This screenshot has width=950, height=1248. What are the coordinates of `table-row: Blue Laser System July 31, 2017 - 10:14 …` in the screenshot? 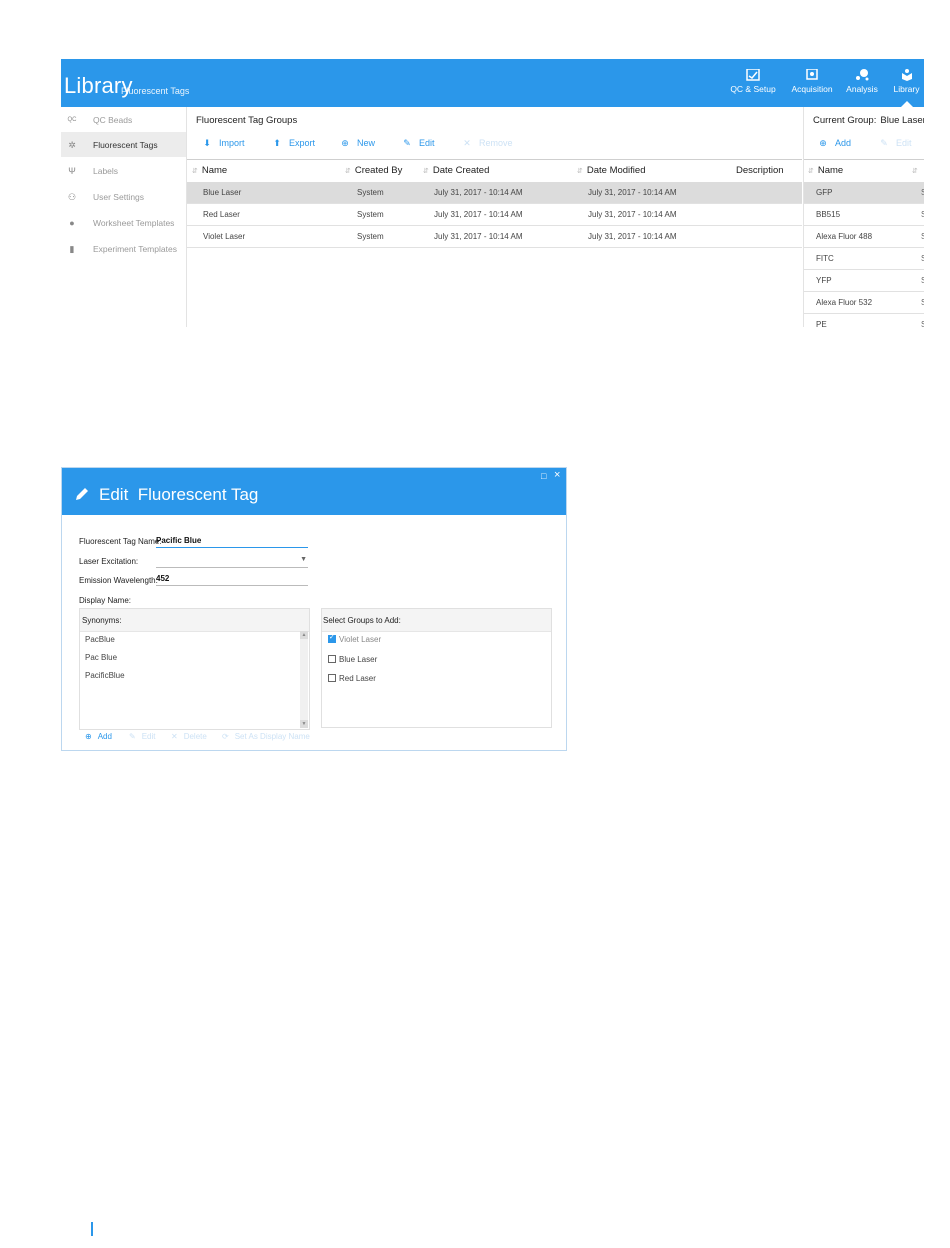 It's located at (494, 193).